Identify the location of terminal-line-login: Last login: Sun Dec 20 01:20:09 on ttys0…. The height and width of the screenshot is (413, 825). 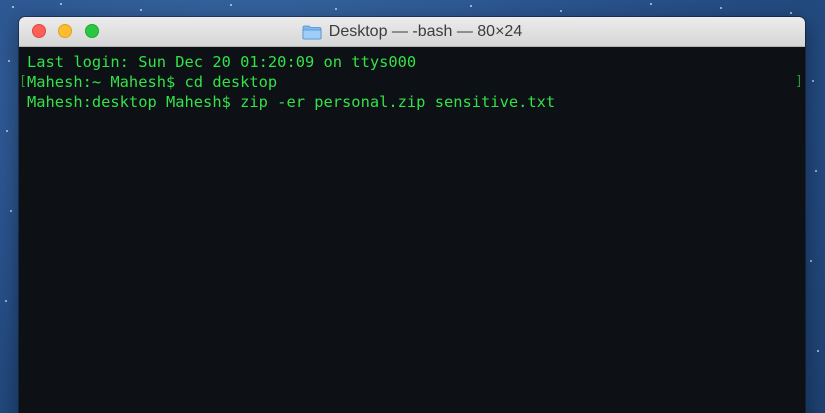
(222, 62).